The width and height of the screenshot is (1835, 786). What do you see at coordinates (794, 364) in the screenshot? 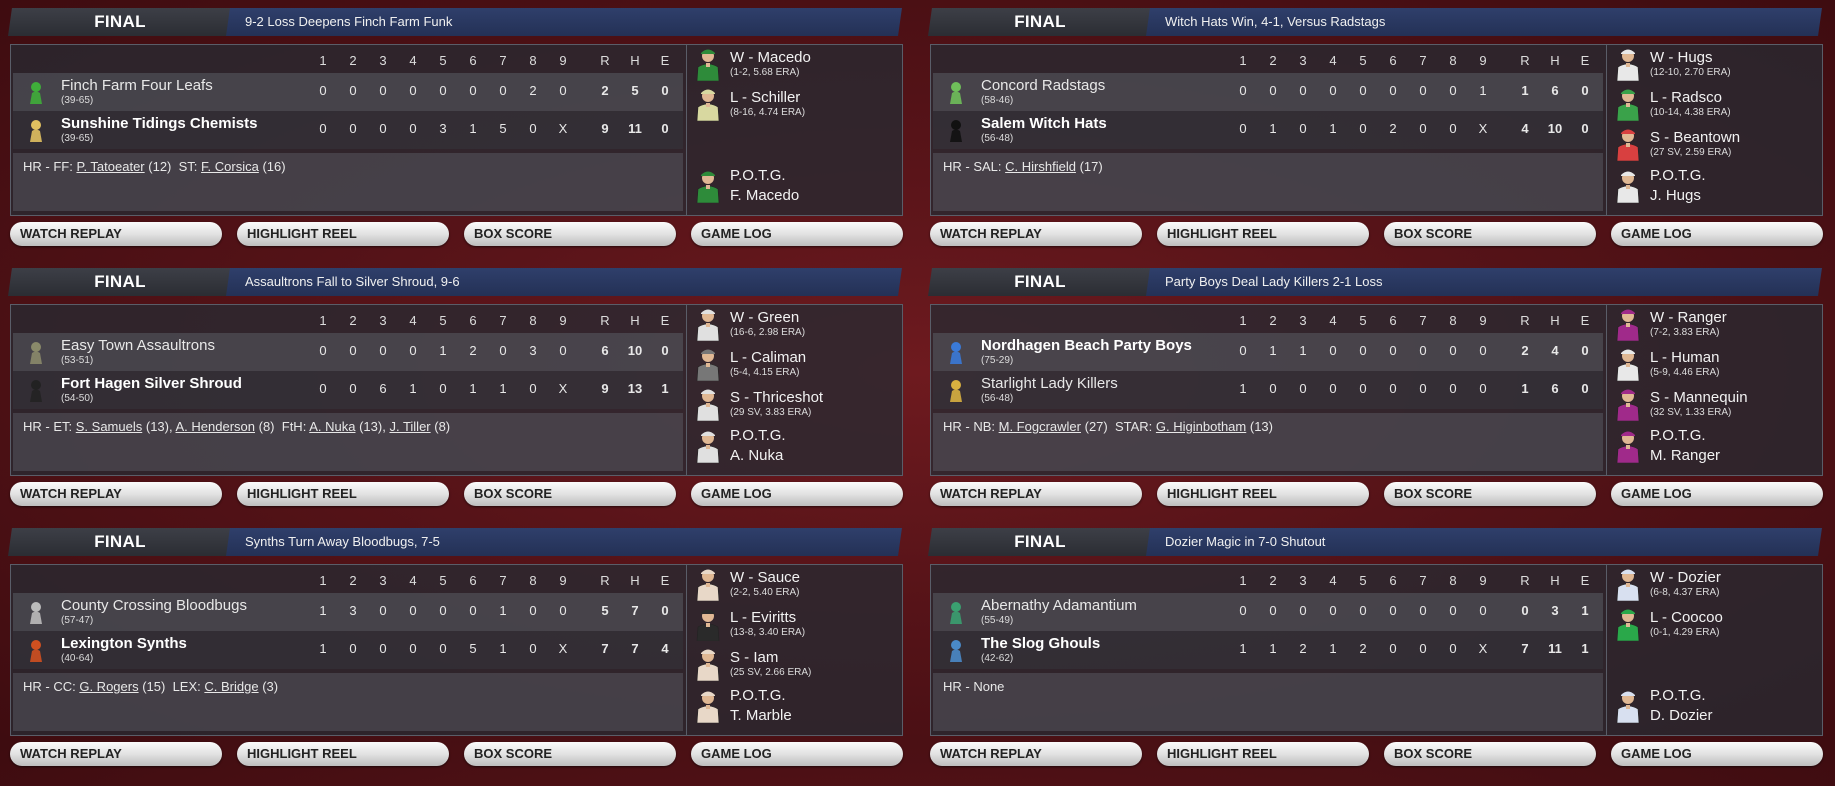
I see `pitcher-entry: L - Caliman (5-4, 4.15 ERA)` at bounding box center [794, 364].